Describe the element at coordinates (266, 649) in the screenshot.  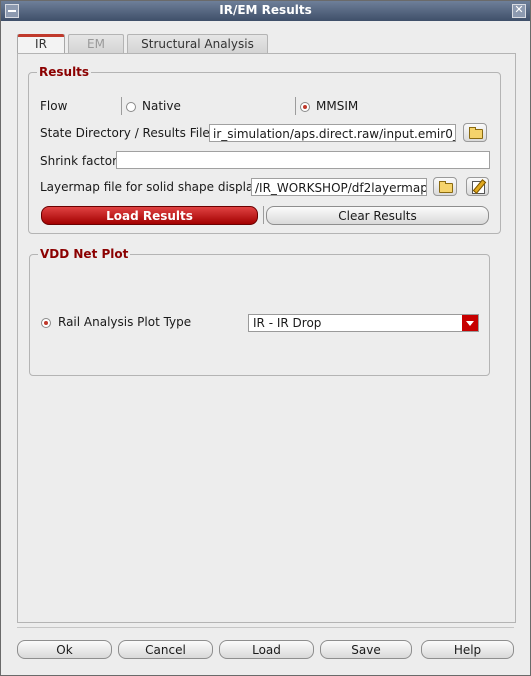
I see `load-button: Load` at that location.